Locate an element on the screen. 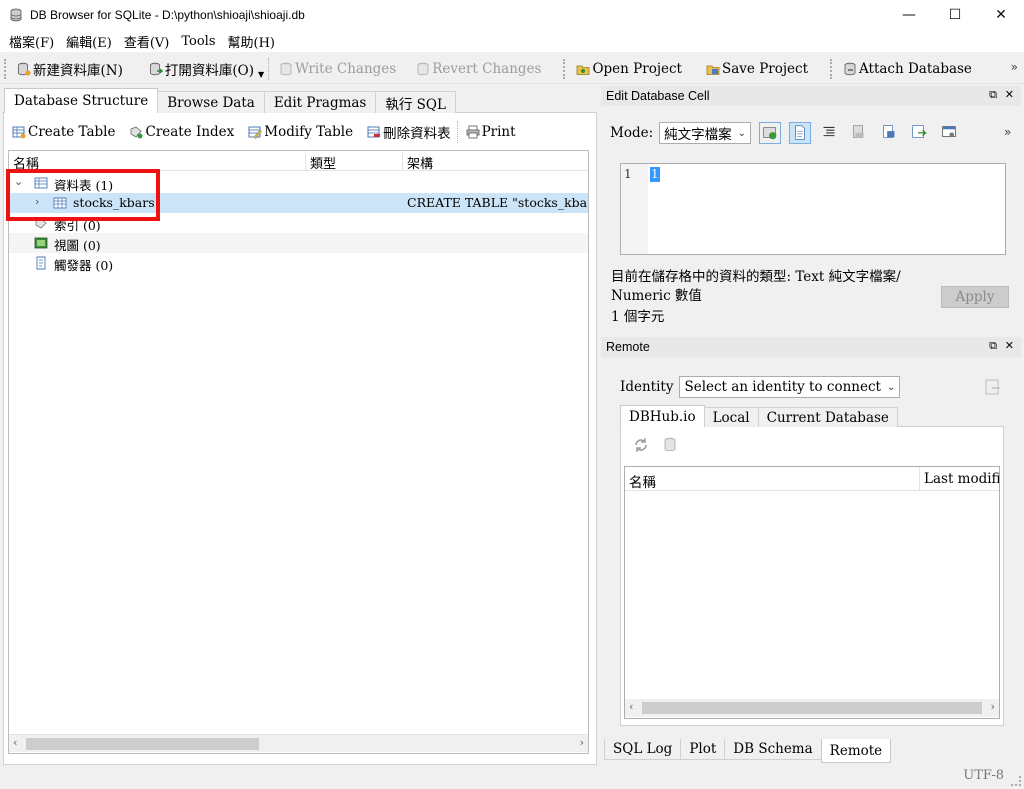 Image resolution: width=1024 pixels, height=789 pixels. cell-editor: 1 1 is located at coordinates (813, 209).